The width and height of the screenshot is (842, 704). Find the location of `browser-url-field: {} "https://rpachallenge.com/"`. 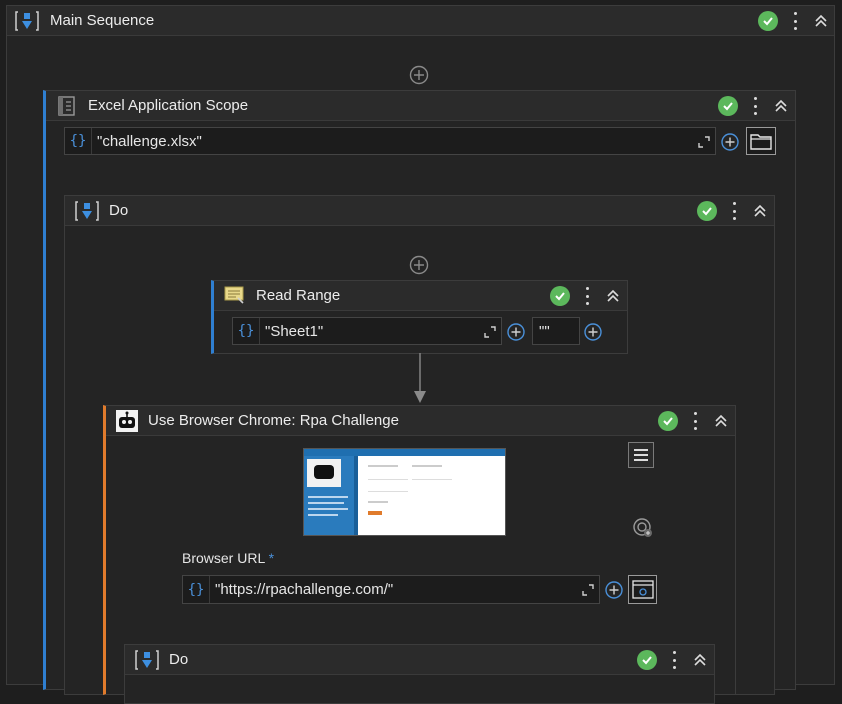

browser-url-field: {} "https://rpachallenge.com/" is located at coordinates (391, 589).